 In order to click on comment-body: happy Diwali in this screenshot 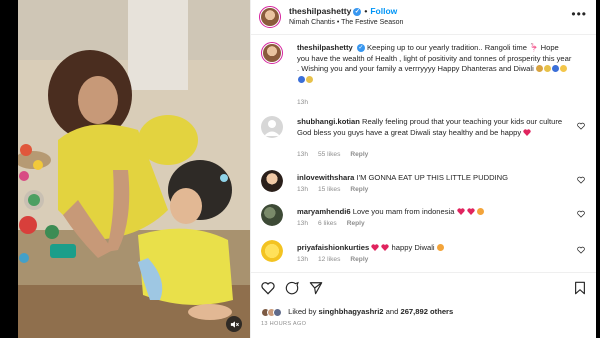, I will do `click(413, 247)`.